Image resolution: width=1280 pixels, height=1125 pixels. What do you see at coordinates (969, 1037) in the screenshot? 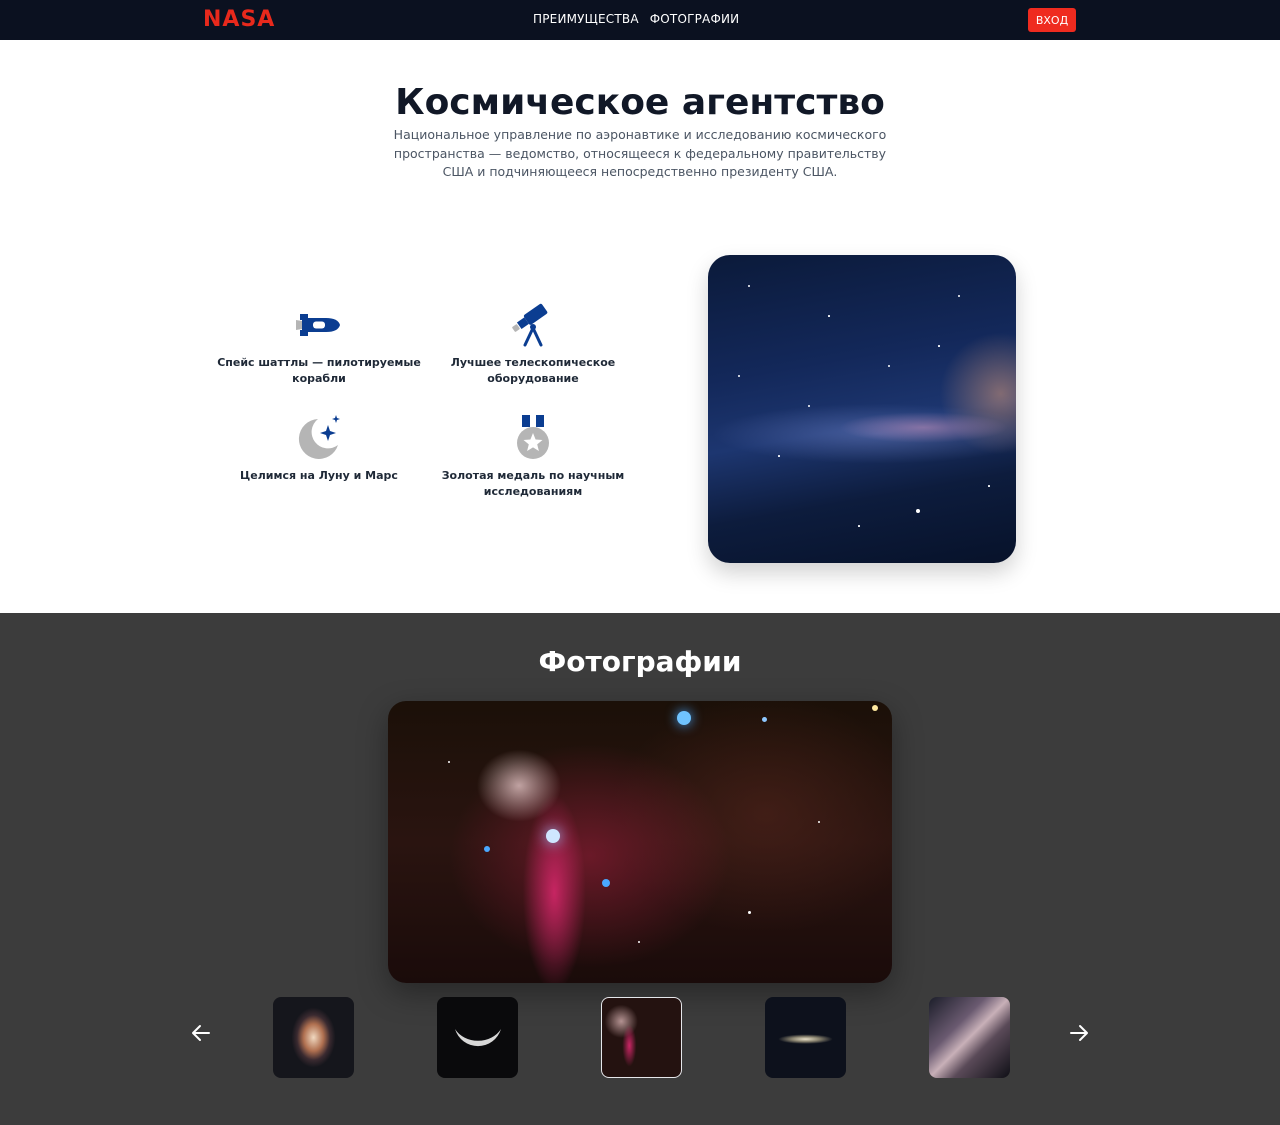
I see `thumbnail-milky-way` at bounding box center [969, 1037].